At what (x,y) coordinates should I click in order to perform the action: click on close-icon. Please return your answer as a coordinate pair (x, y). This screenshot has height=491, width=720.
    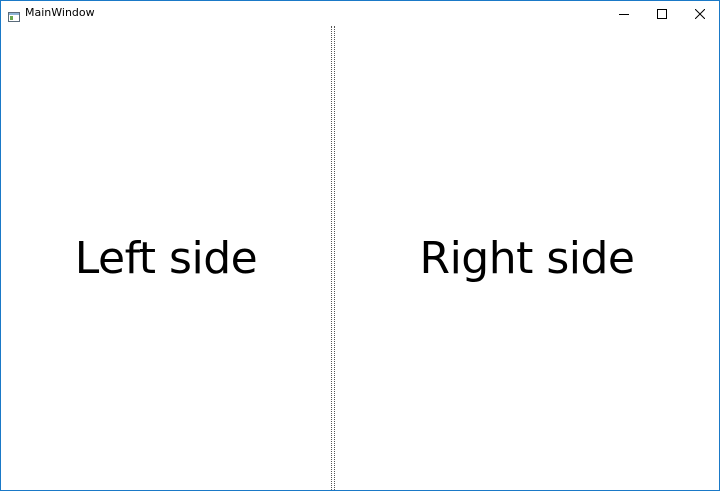
    Looking at the image, I should click on (700, 13).